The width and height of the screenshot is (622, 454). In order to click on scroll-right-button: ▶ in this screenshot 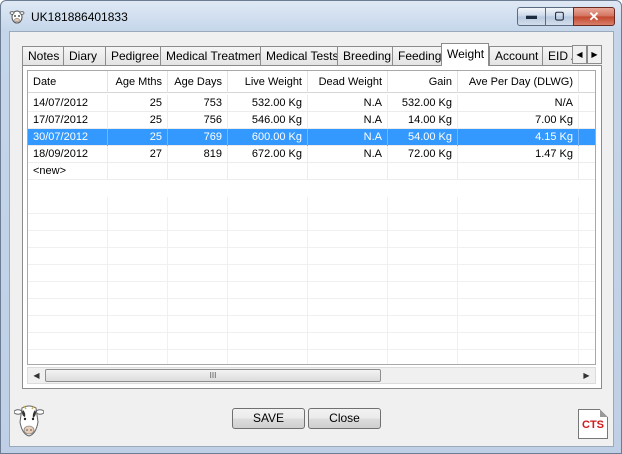, I will do `click(586, 375)`.